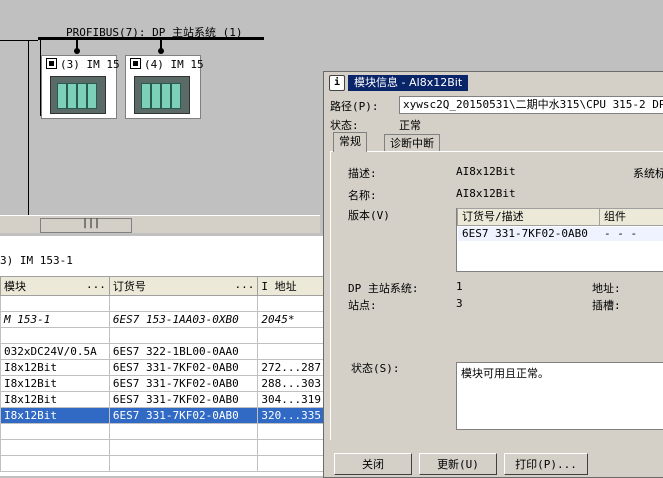  I want to click on station-label: (3) IM 15, so click(90, 64).